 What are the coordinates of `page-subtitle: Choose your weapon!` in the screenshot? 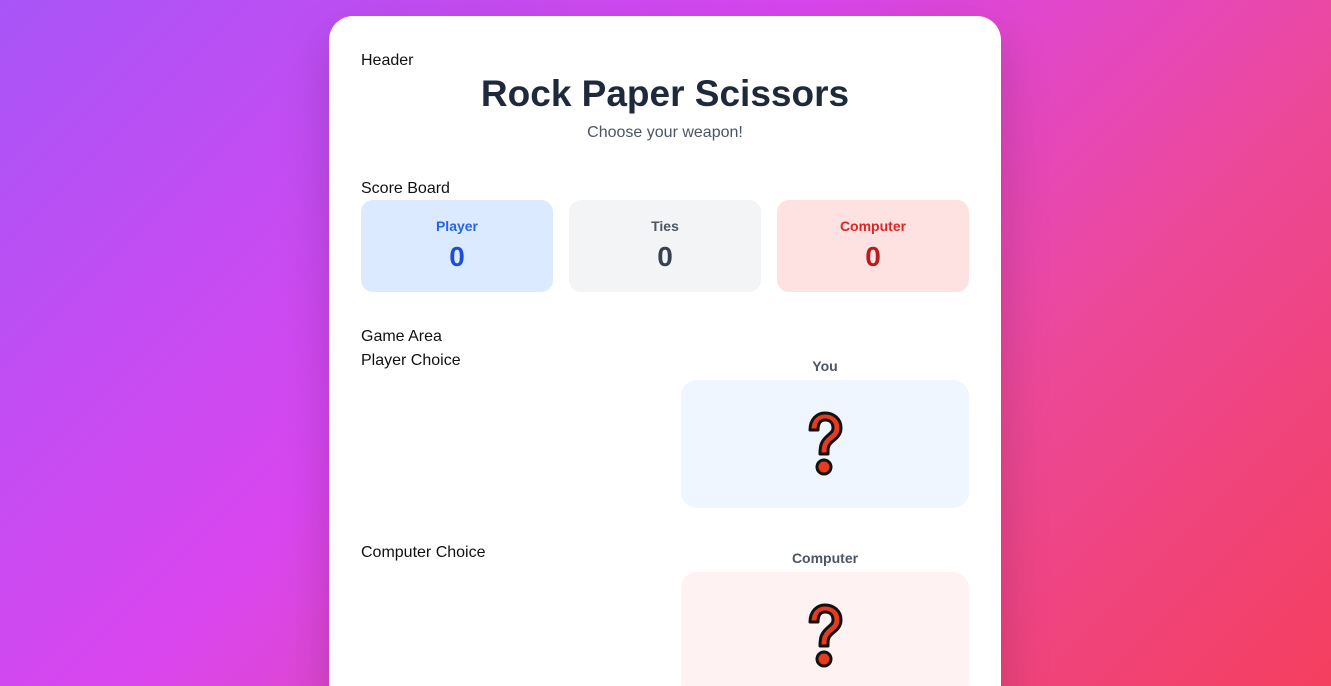 It's located at (665, 132).